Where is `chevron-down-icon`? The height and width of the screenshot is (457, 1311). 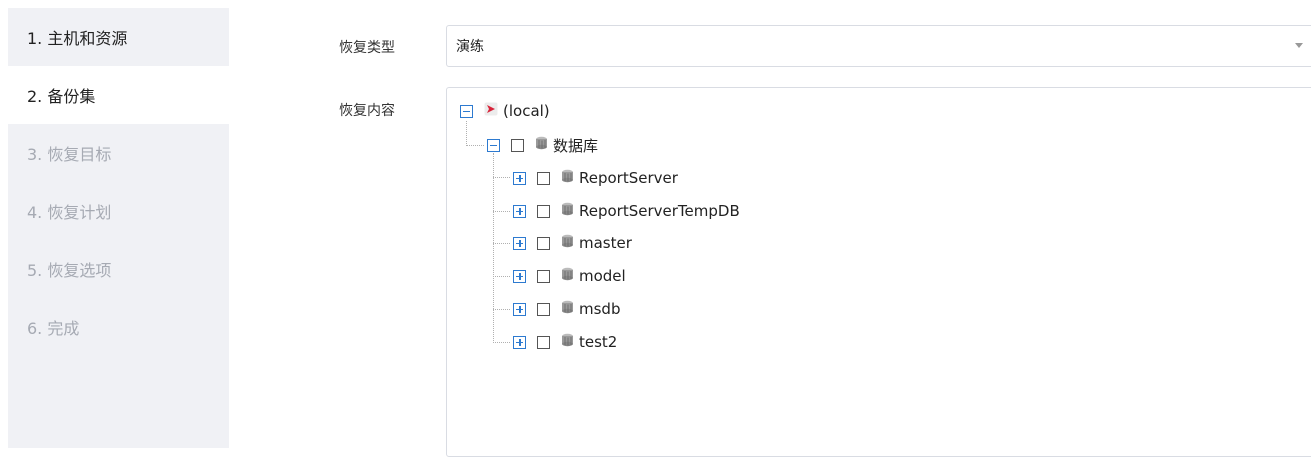 chevron-down-icon is located at coordinates (1299, 45).